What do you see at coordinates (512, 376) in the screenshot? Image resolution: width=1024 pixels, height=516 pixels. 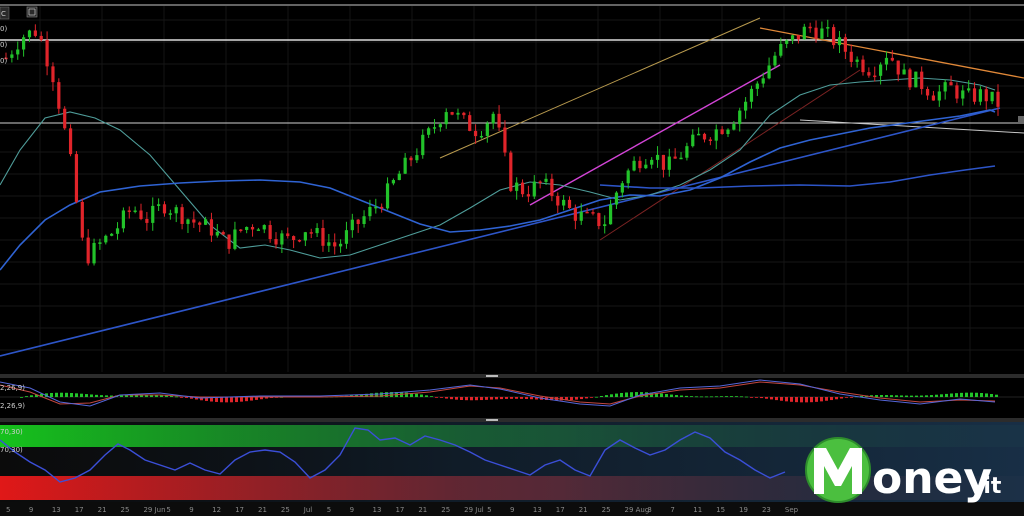 I see `pane-separator-macd` at bounding box center [512, 376].